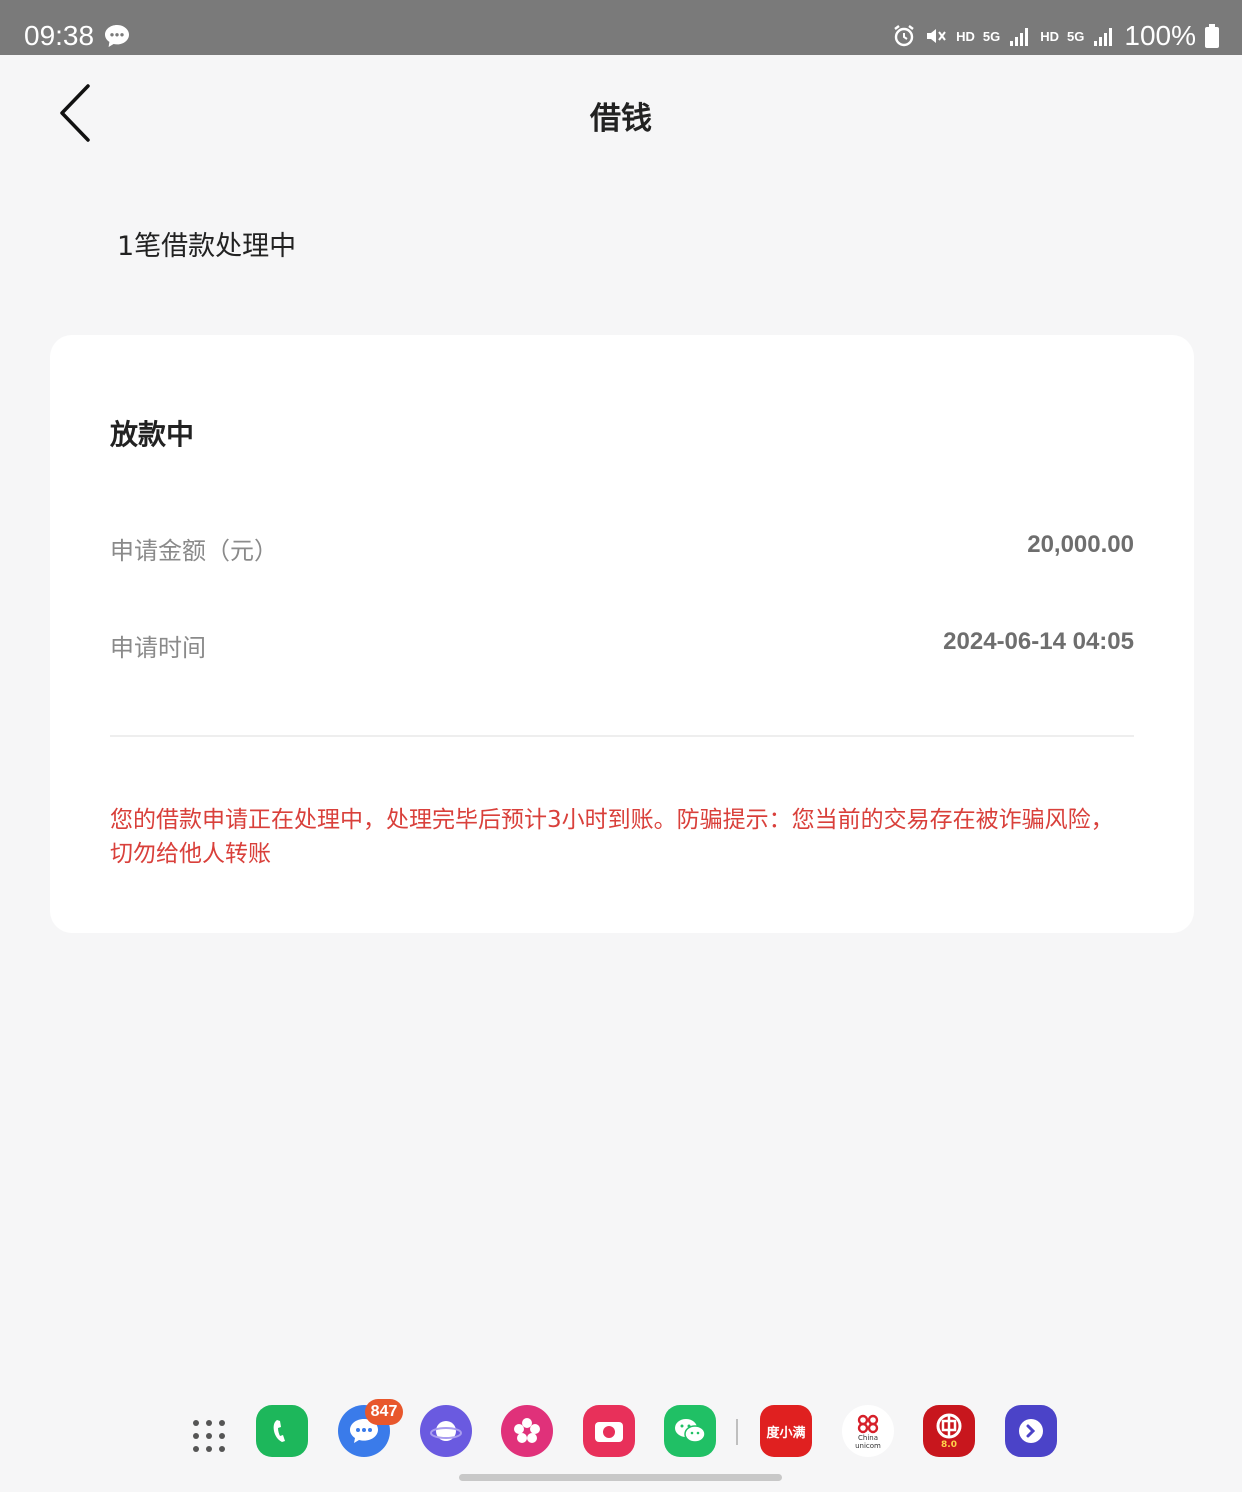 The height and width of the screenshot is (1492, 1242). Describe the element at coordinates (737, 1432) in the screenshot. I see `dock-separator` at that location.